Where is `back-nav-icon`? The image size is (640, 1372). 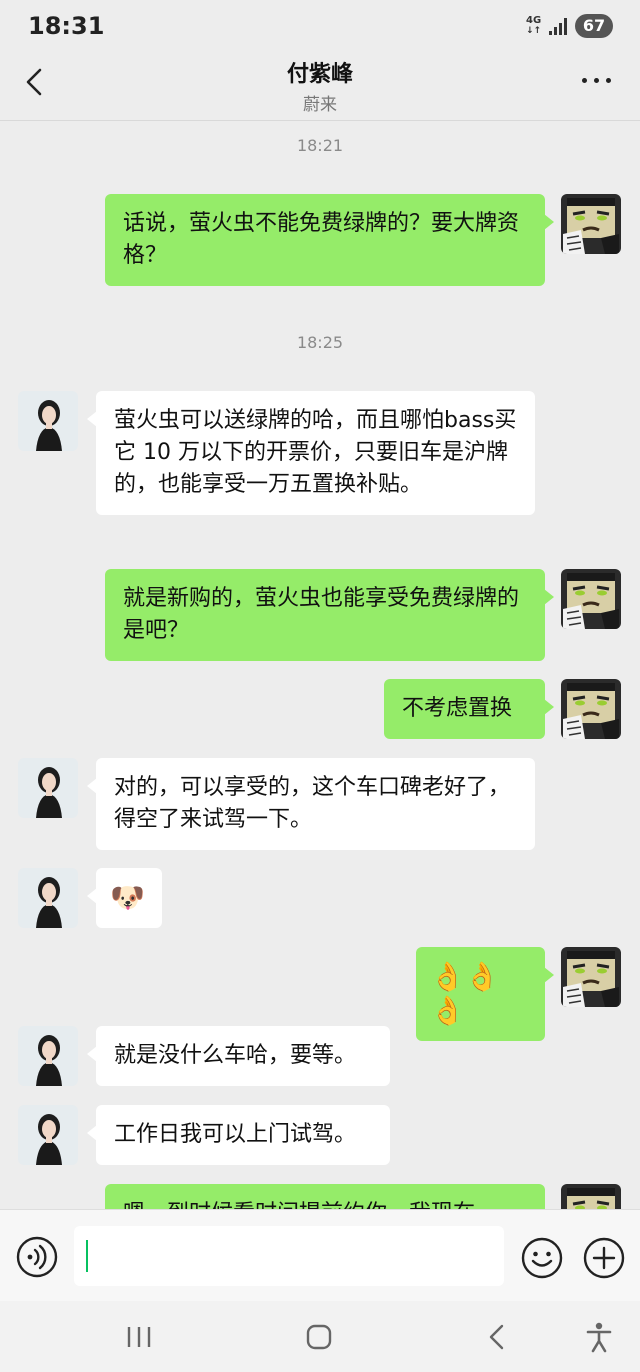
back-nav-icon is located at coordinates (497, 1337).